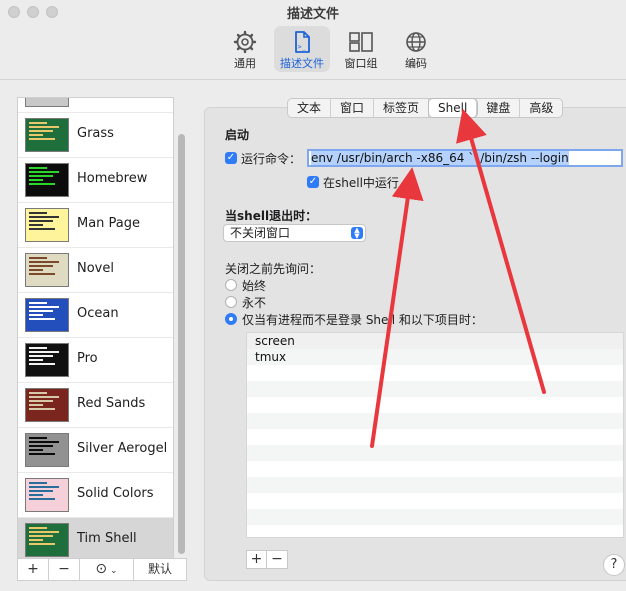  What do you see at coordinates (293, 216) in the screenshot?
I see `on-exit-heading-post: 退出时：` at bounding box center [293, 216].